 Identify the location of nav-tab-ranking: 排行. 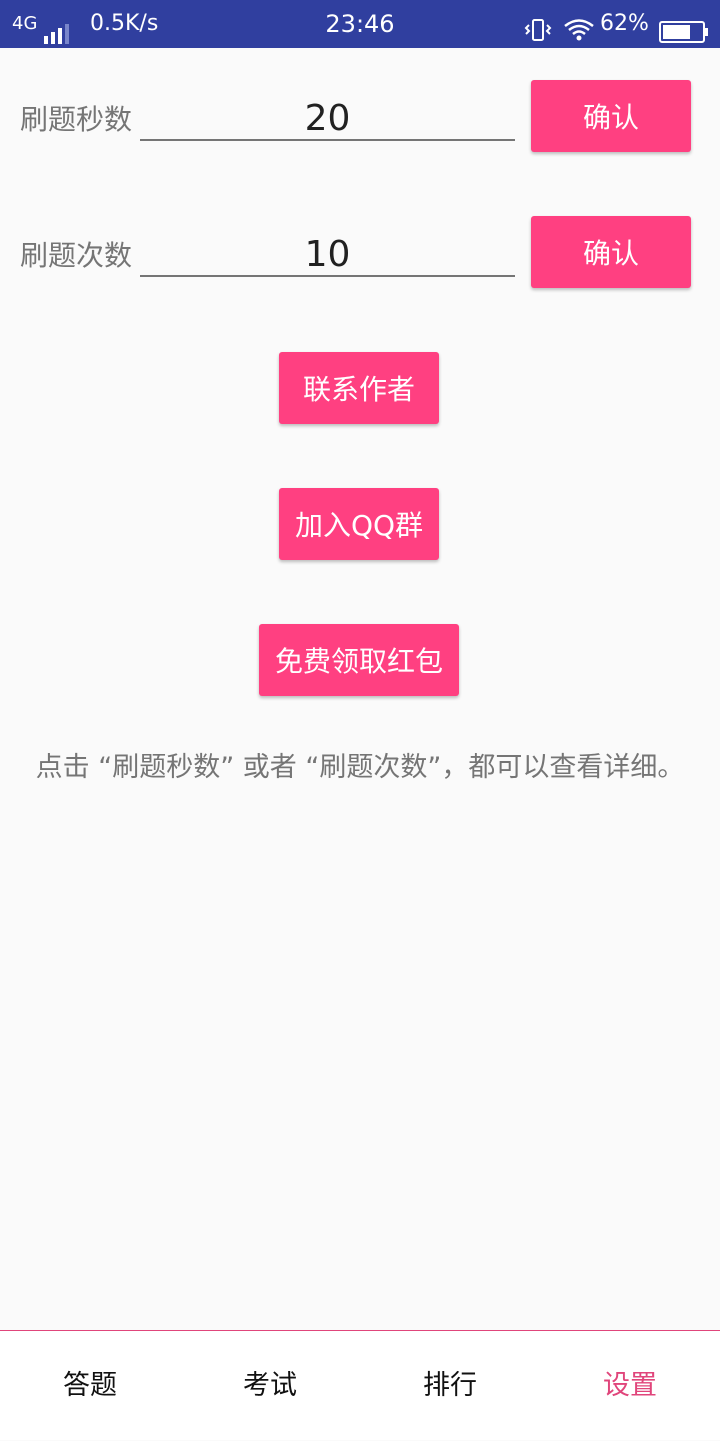
(450, 1386).